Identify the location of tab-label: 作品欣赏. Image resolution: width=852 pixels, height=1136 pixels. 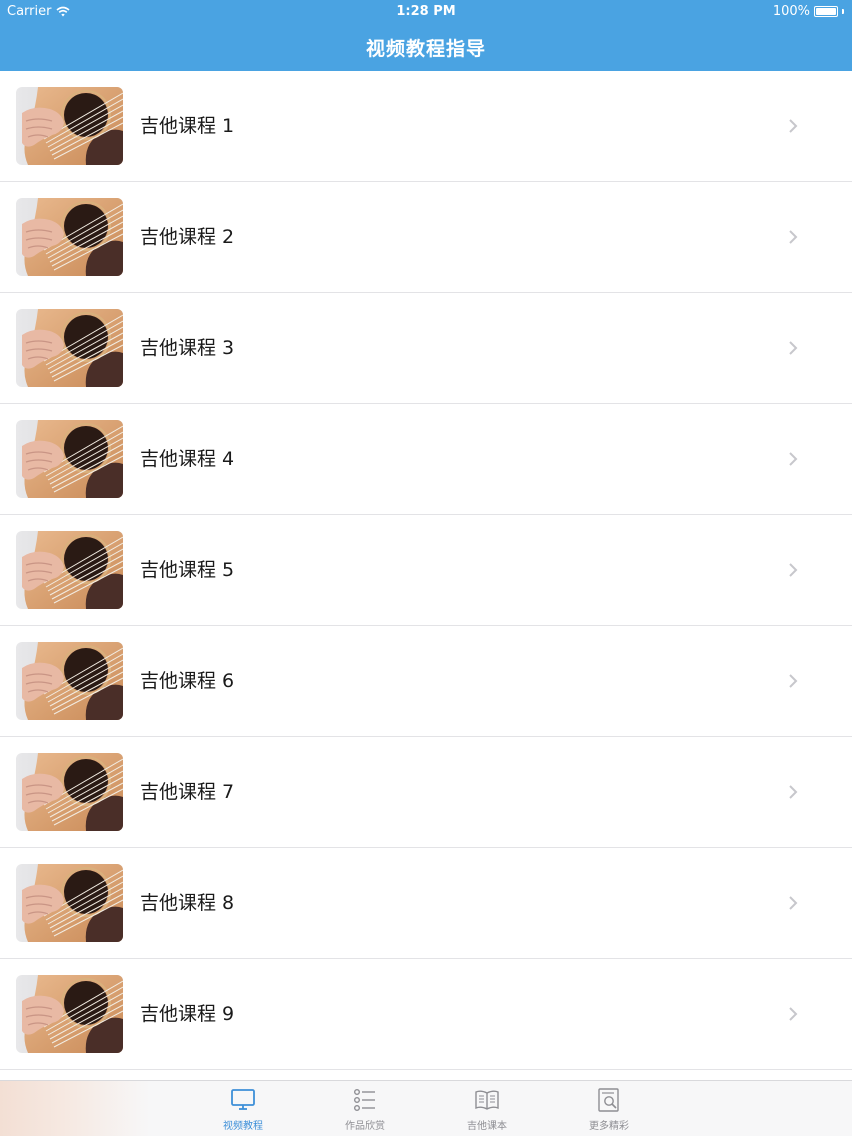
(365, 1126).